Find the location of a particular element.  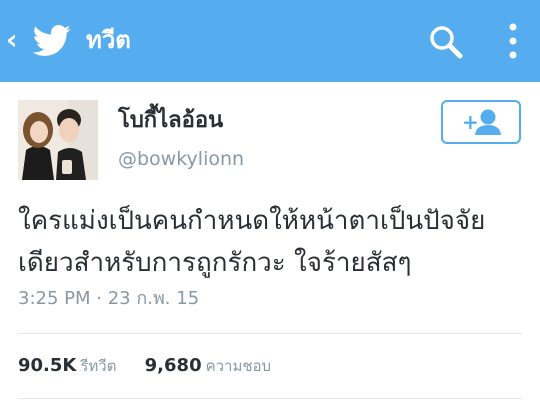

avatar is located at coordinates (58, 140).